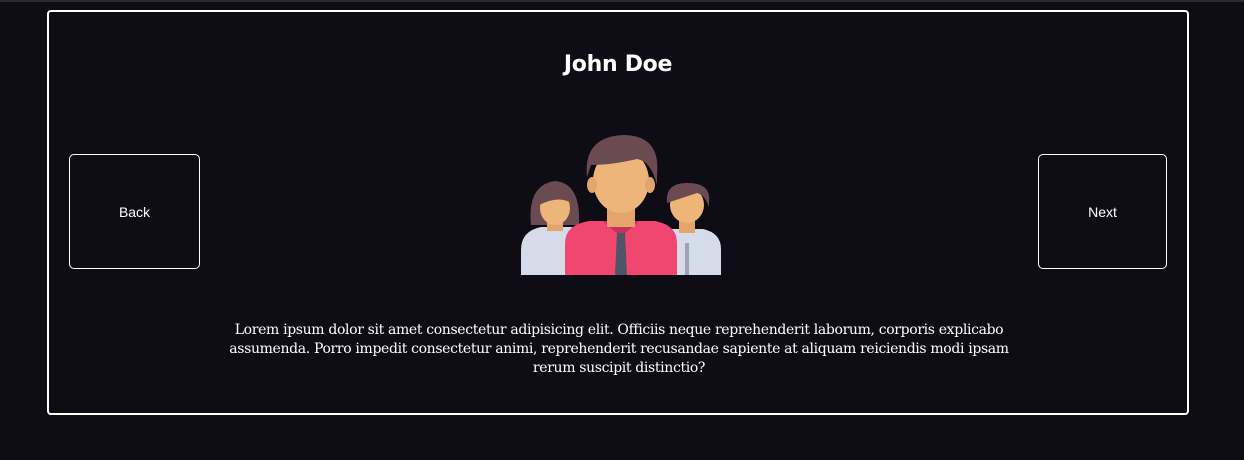 The width and height of the screenshot is (1244, 460). What do you see at coordinates (618, 64) in the screenshot?
I see `profile-name: John Doe` at bounding box center [618, 64].